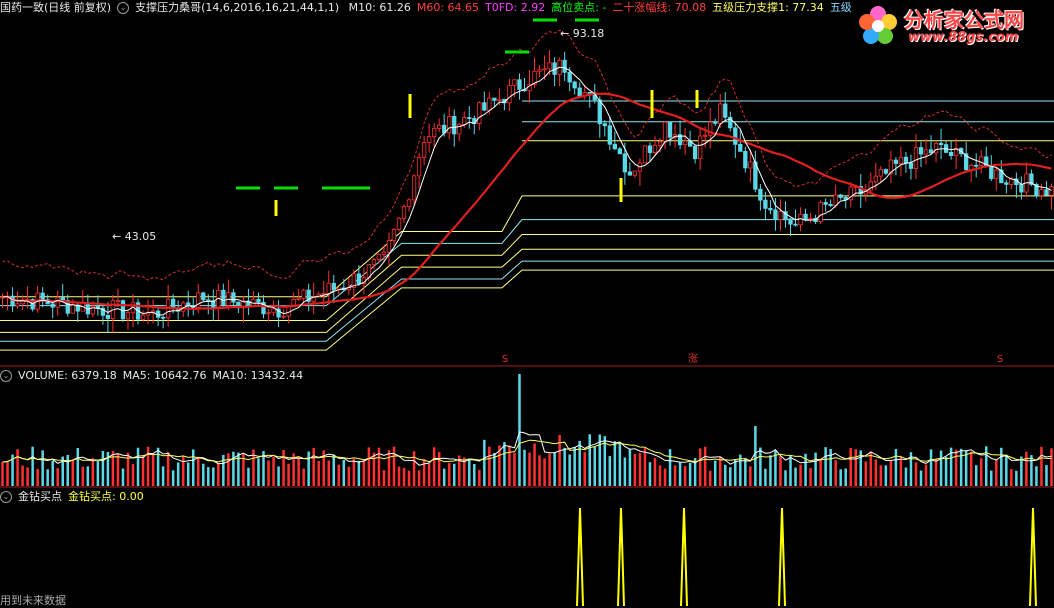 Image resolution: width=1054 pixels, height=608 pixels. Describe the element at coordinates (164, 375) in the screenshot. I see `volume-ma5: MA5: 10642.76` at that location.